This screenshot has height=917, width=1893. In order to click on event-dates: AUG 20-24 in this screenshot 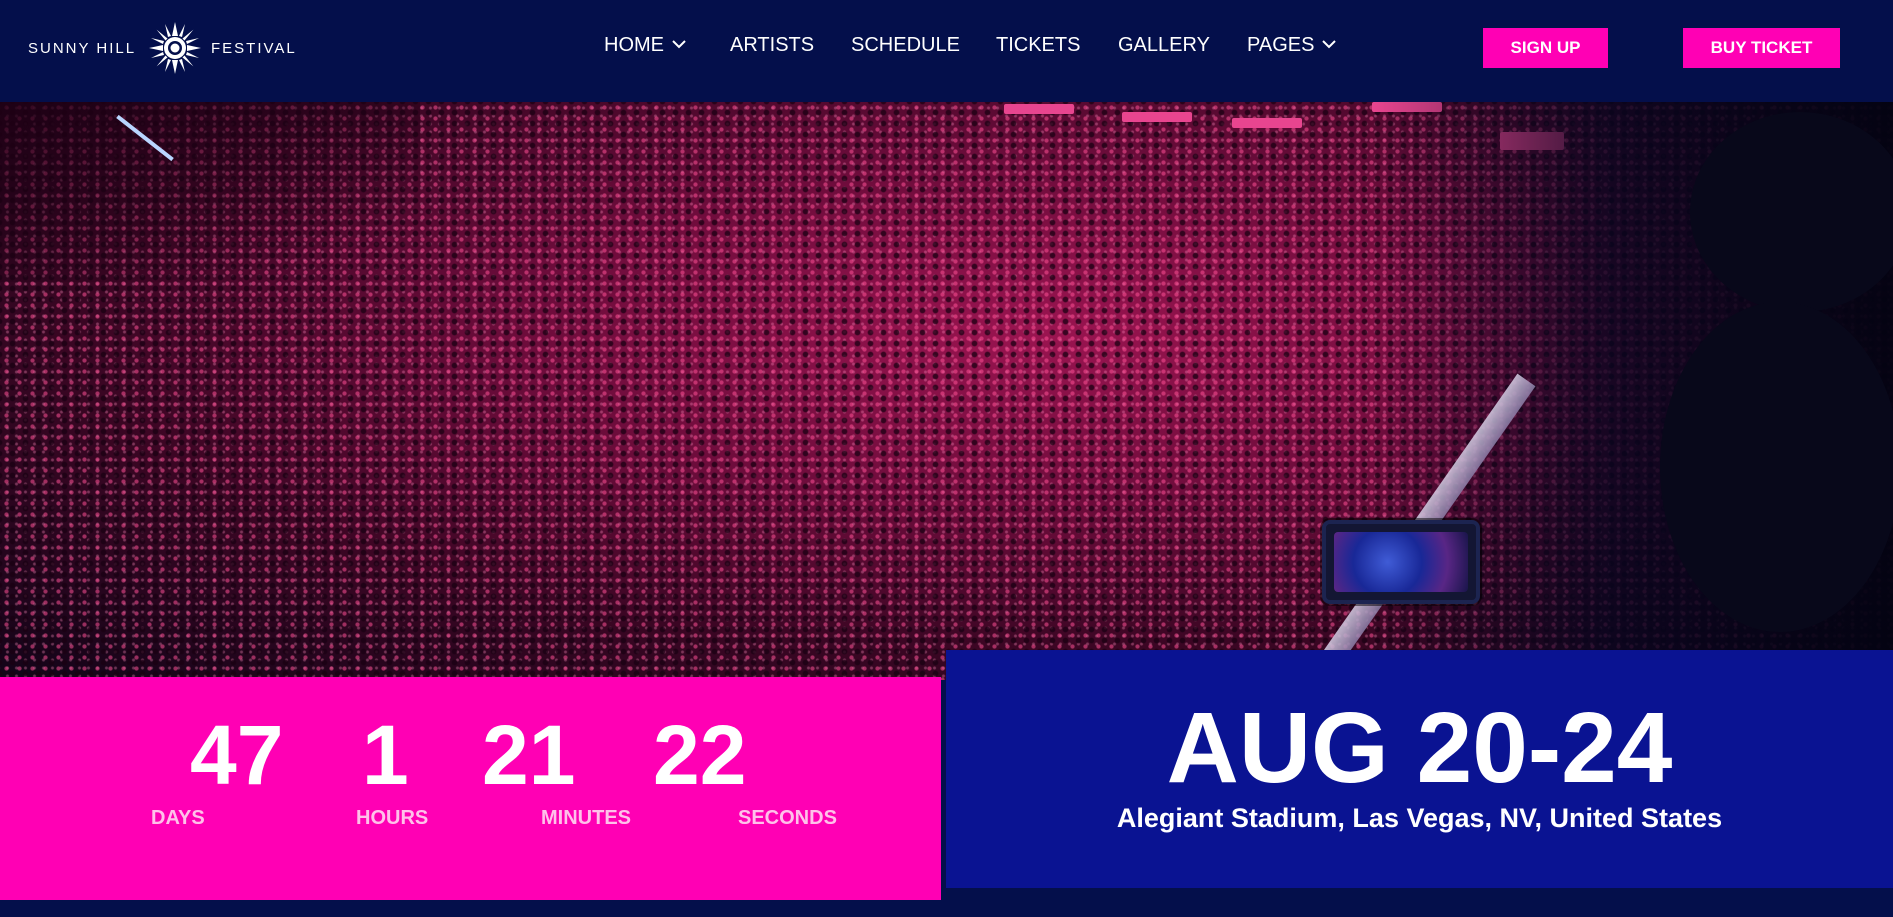, I will do `click(1419, 748)`.